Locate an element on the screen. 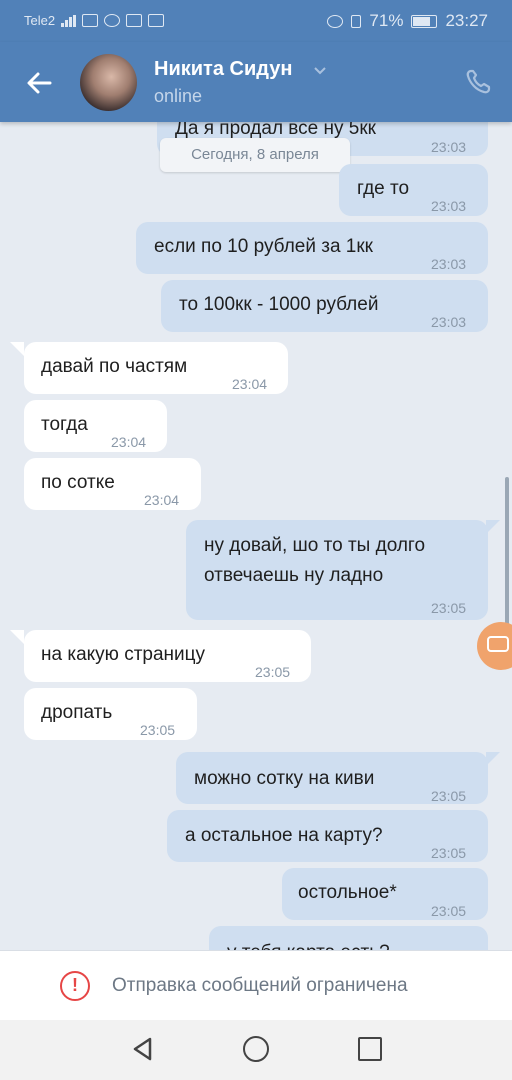 The image size is (512, 1080). message-text-line-1: ну довай, шо то ты долго is located at coordinates (315, 545).